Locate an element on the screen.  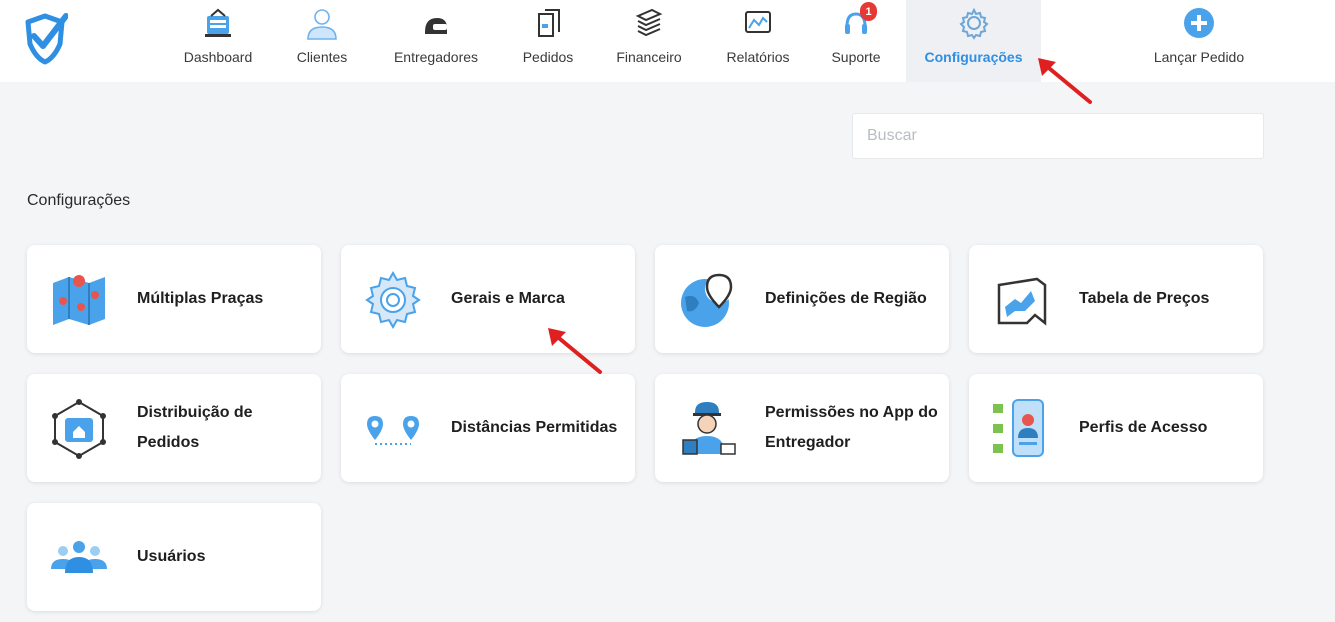
card-label: Distâncias Permitidas is located at coordinates (534, 427).